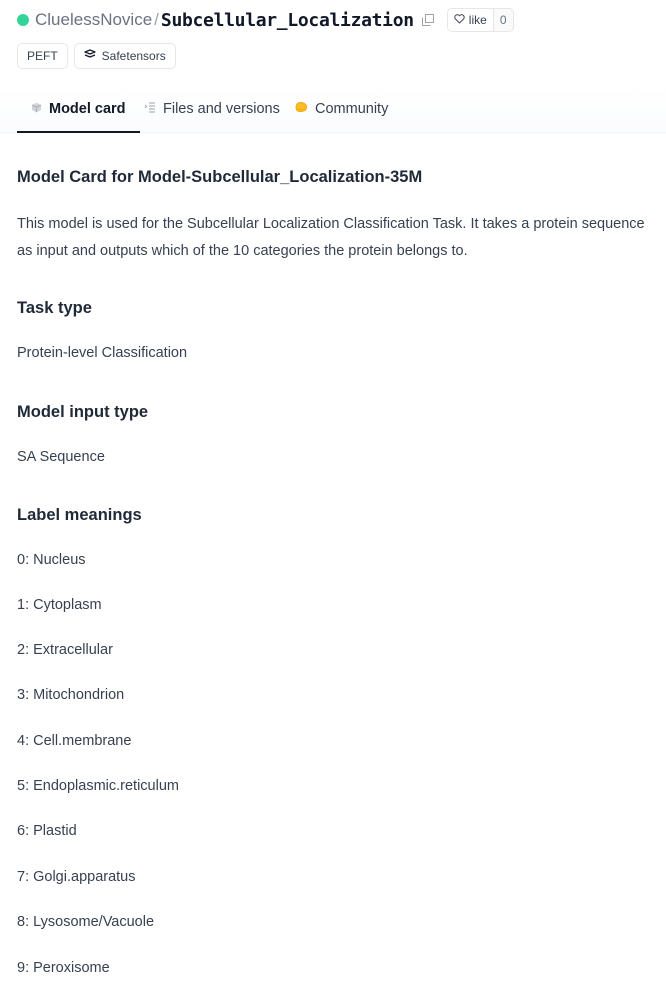 The image size is (666, 996). Describe the element at coordinates (65, 650) in the screenshot. I see `label-item: 2: Extracellular` at that location.